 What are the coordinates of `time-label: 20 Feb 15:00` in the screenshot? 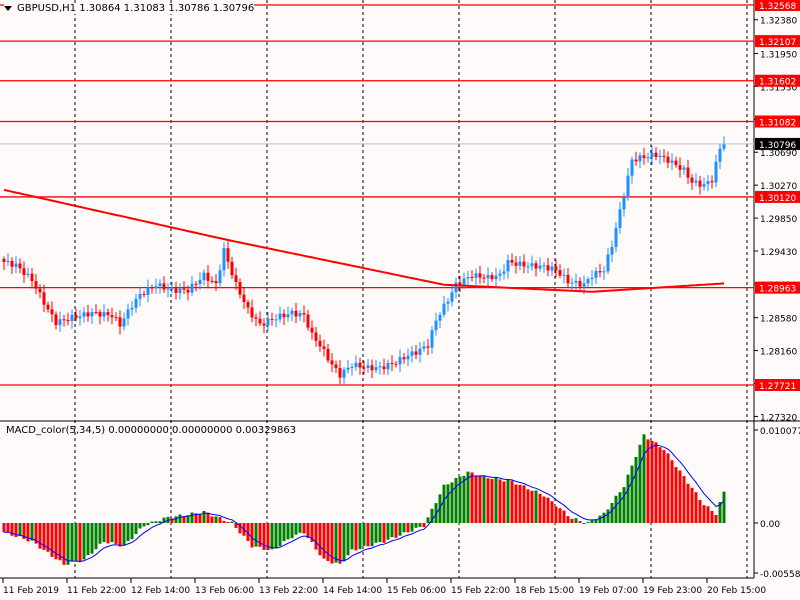 It's located at (736, 591).